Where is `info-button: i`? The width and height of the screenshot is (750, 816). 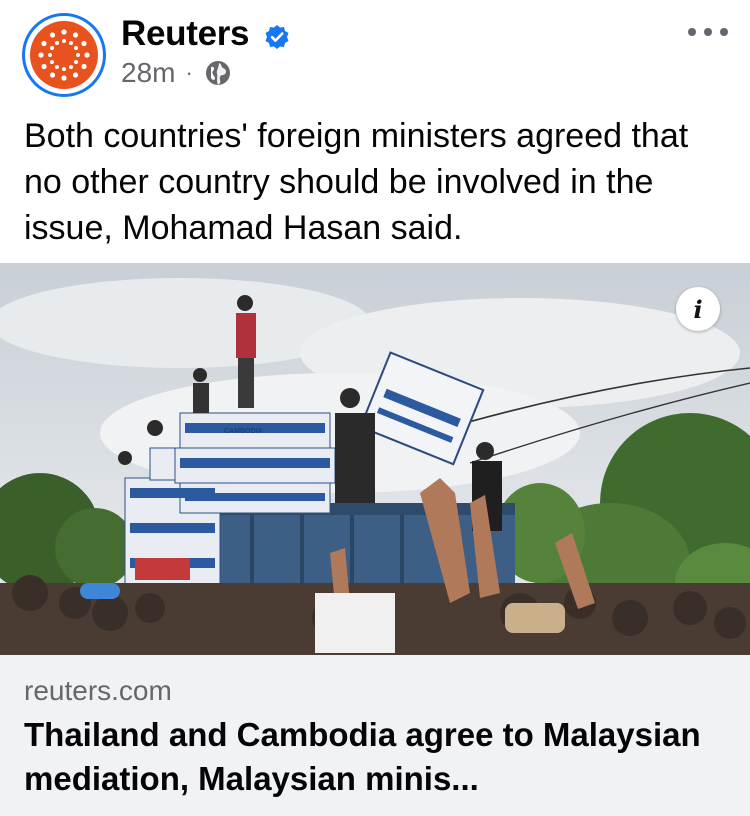
info-button: i is located at coordinates (698, 309).